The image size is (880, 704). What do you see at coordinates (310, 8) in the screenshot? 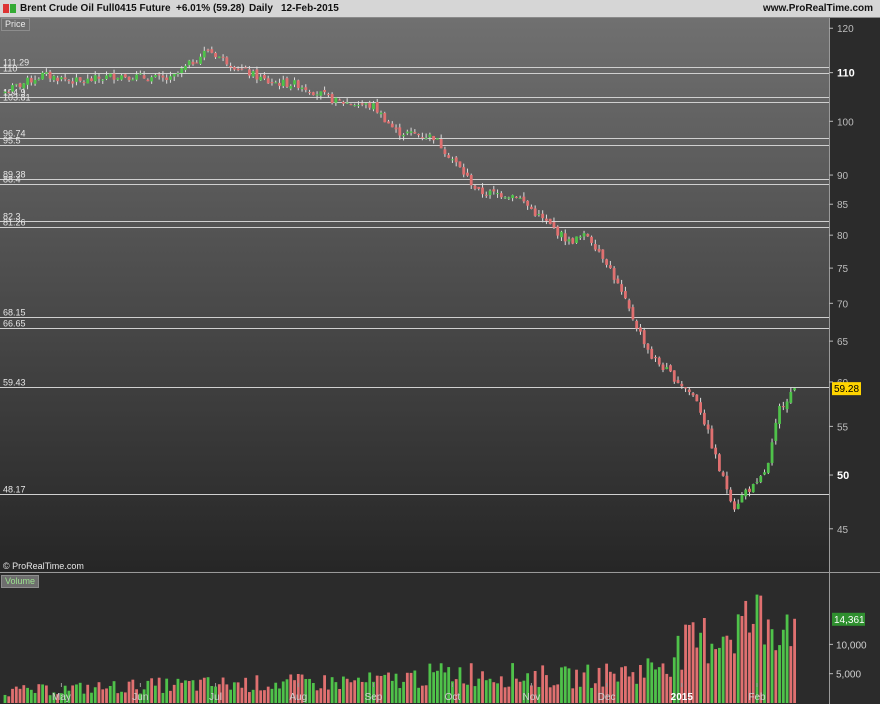
I see `header-date: 12-Feb-2015` at bounding box center [310, 8].